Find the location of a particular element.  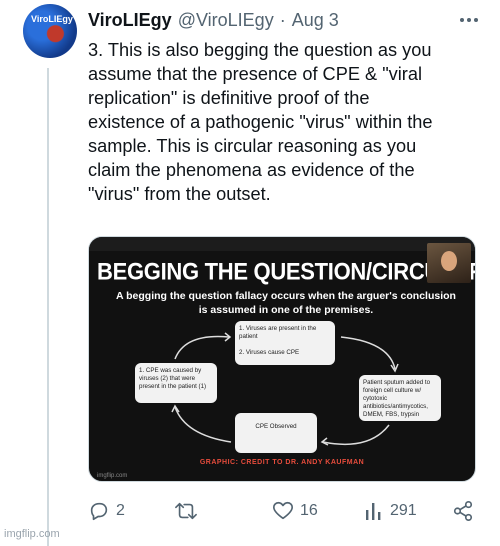

tweet-header: ViroLIEgy @ViroLIEgy · Aug 3 is located at coordinates (284, 20).